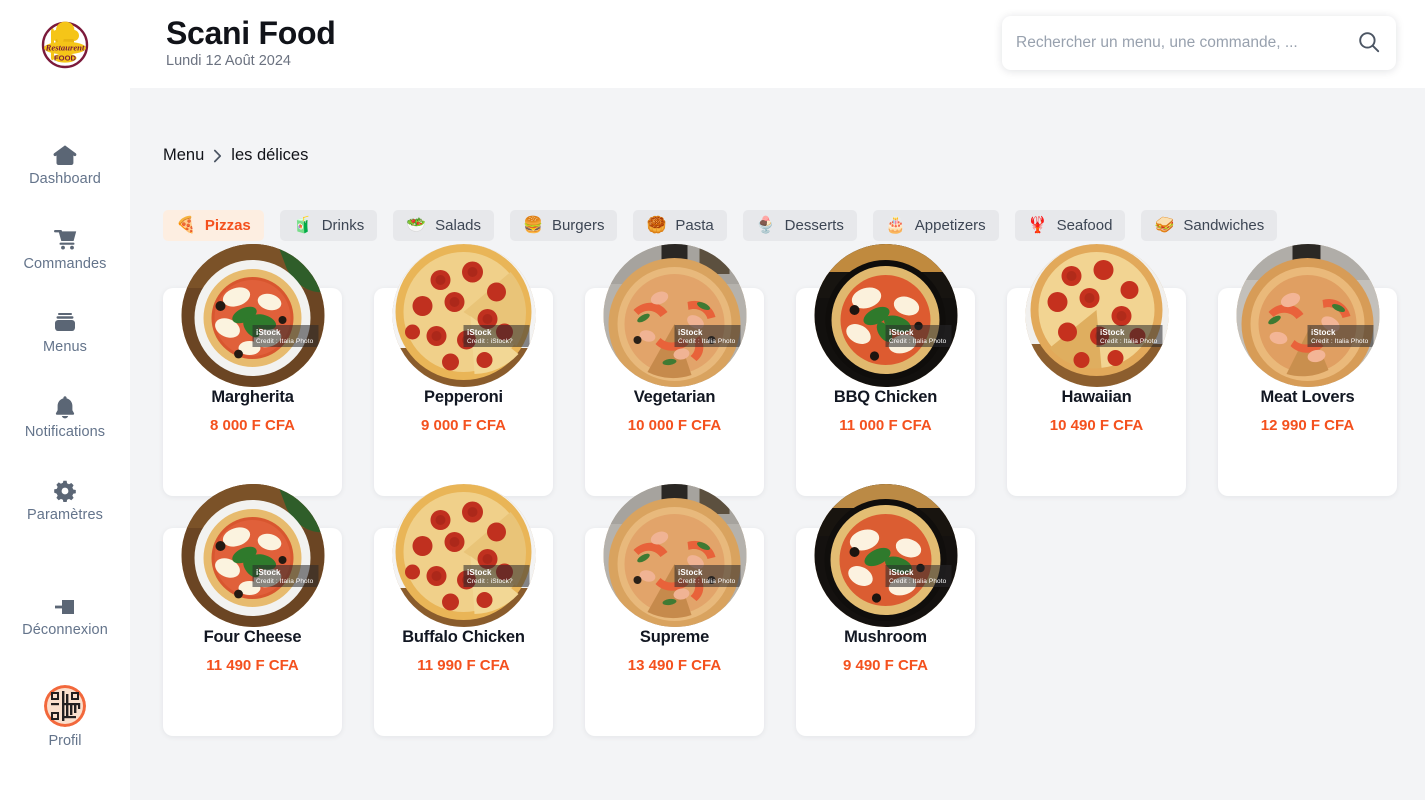  Describe the element at coordinates (213, 225) in the screenshot. I see `tab-pizzas: 🍕 Pizzas` at that location.